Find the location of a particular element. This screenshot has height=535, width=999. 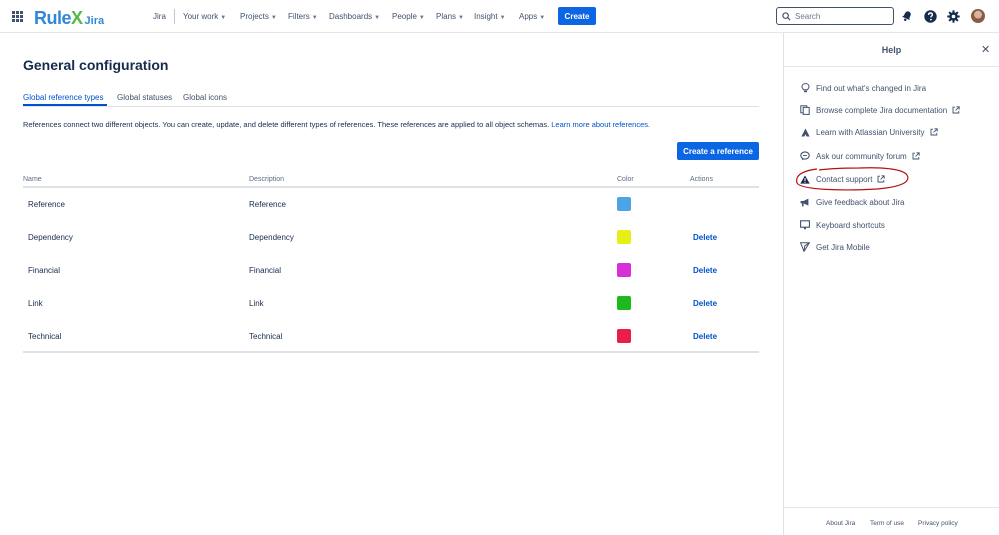

header-name: Name is located at coordinates (32, 179).